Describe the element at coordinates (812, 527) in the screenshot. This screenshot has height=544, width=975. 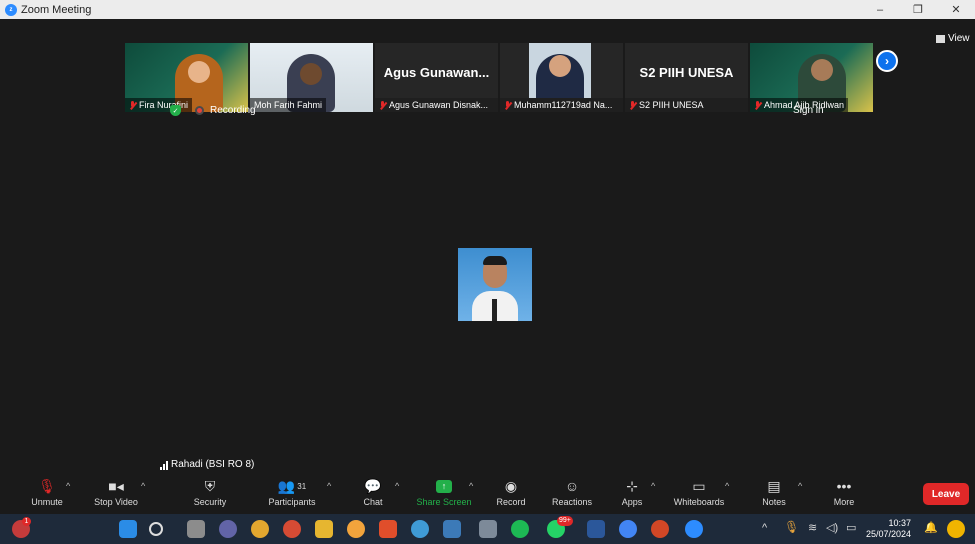
I see `wifi-icon: ≋` at that location.